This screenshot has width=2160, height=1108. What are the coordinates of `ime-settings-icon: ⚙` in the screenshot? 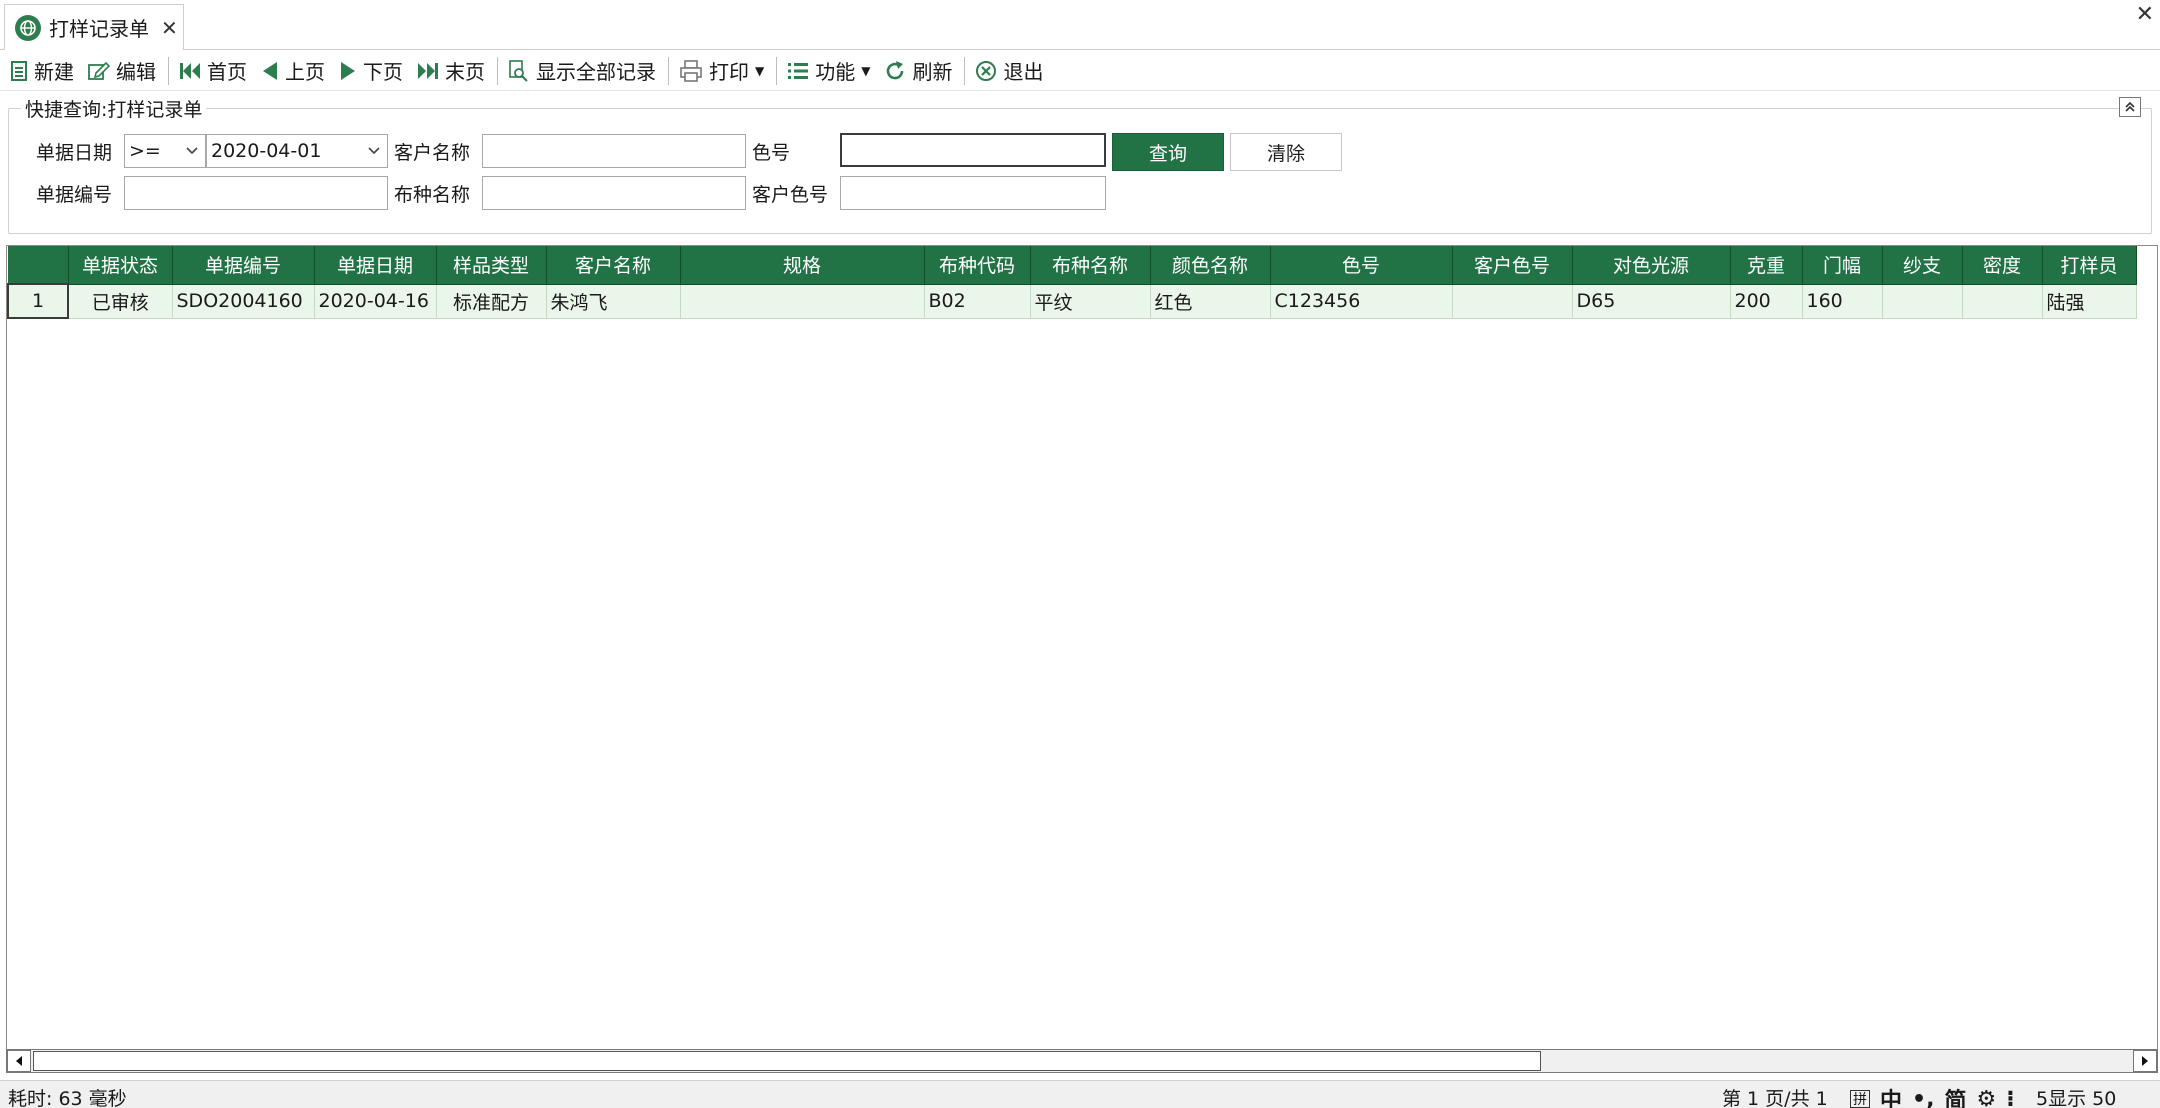 It's located at (1986, 1097).